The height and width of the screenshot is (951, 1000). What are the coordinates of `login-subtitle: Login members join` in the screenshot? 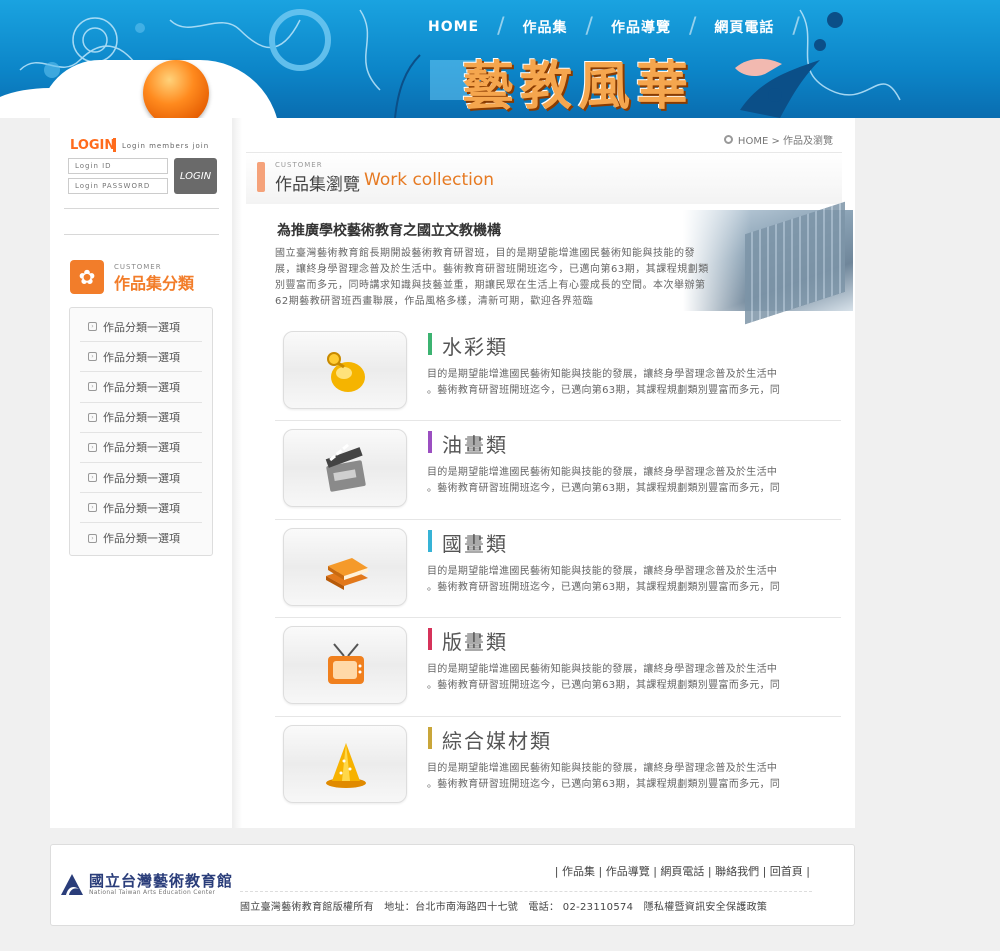 It's located at (166, 146).